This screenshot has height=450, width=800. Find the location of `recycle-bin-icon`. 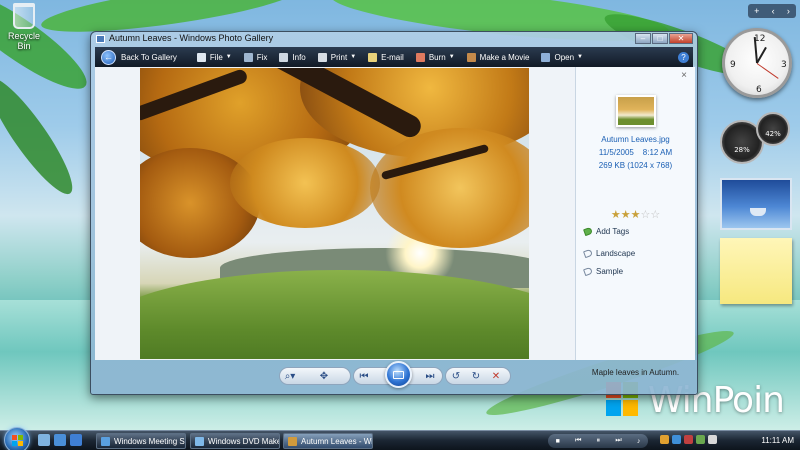

recycle-bin-icon is located at coordinates (24, 16).